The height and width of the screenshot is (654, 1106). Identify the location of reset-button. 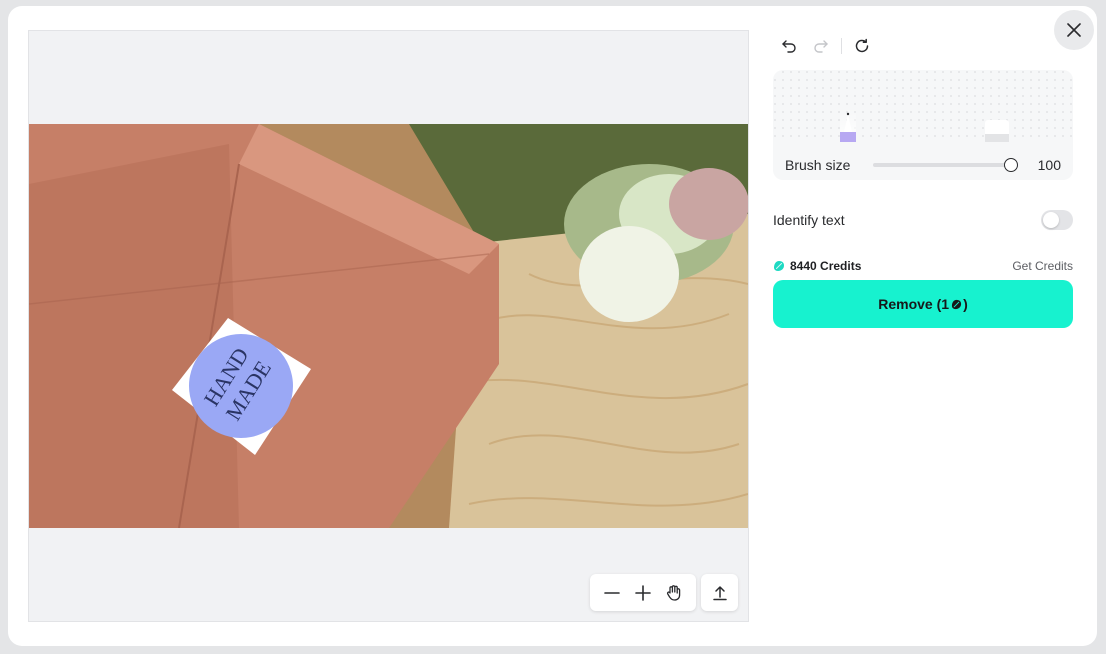
(862, 46).